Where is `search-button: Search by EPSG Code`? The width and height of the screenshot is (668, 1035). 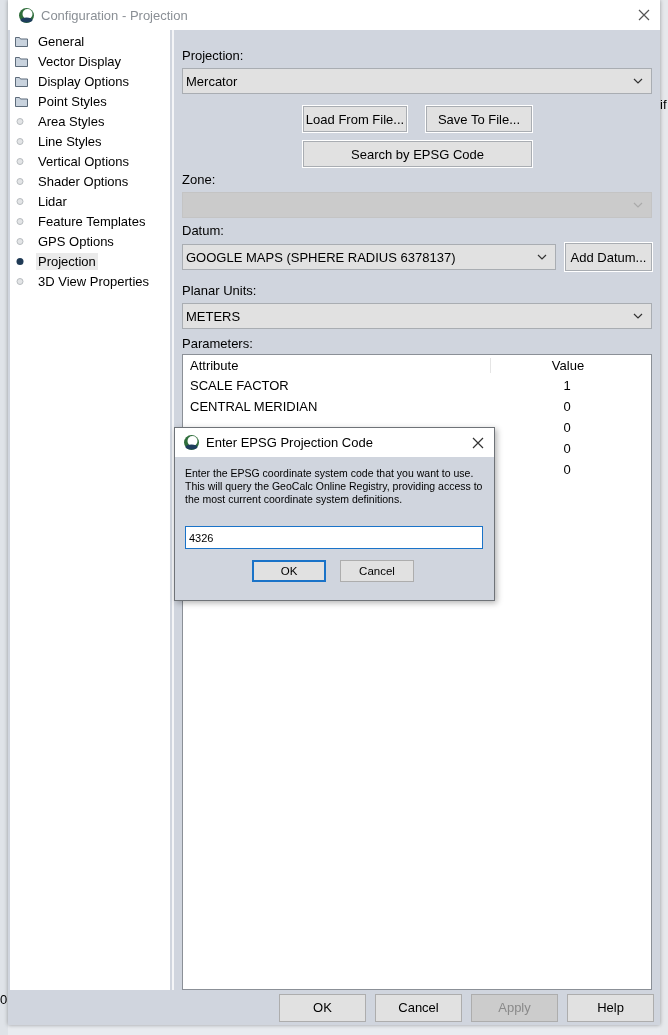 search-button: Search by EPSG Code is located at coordinates (417, 154).